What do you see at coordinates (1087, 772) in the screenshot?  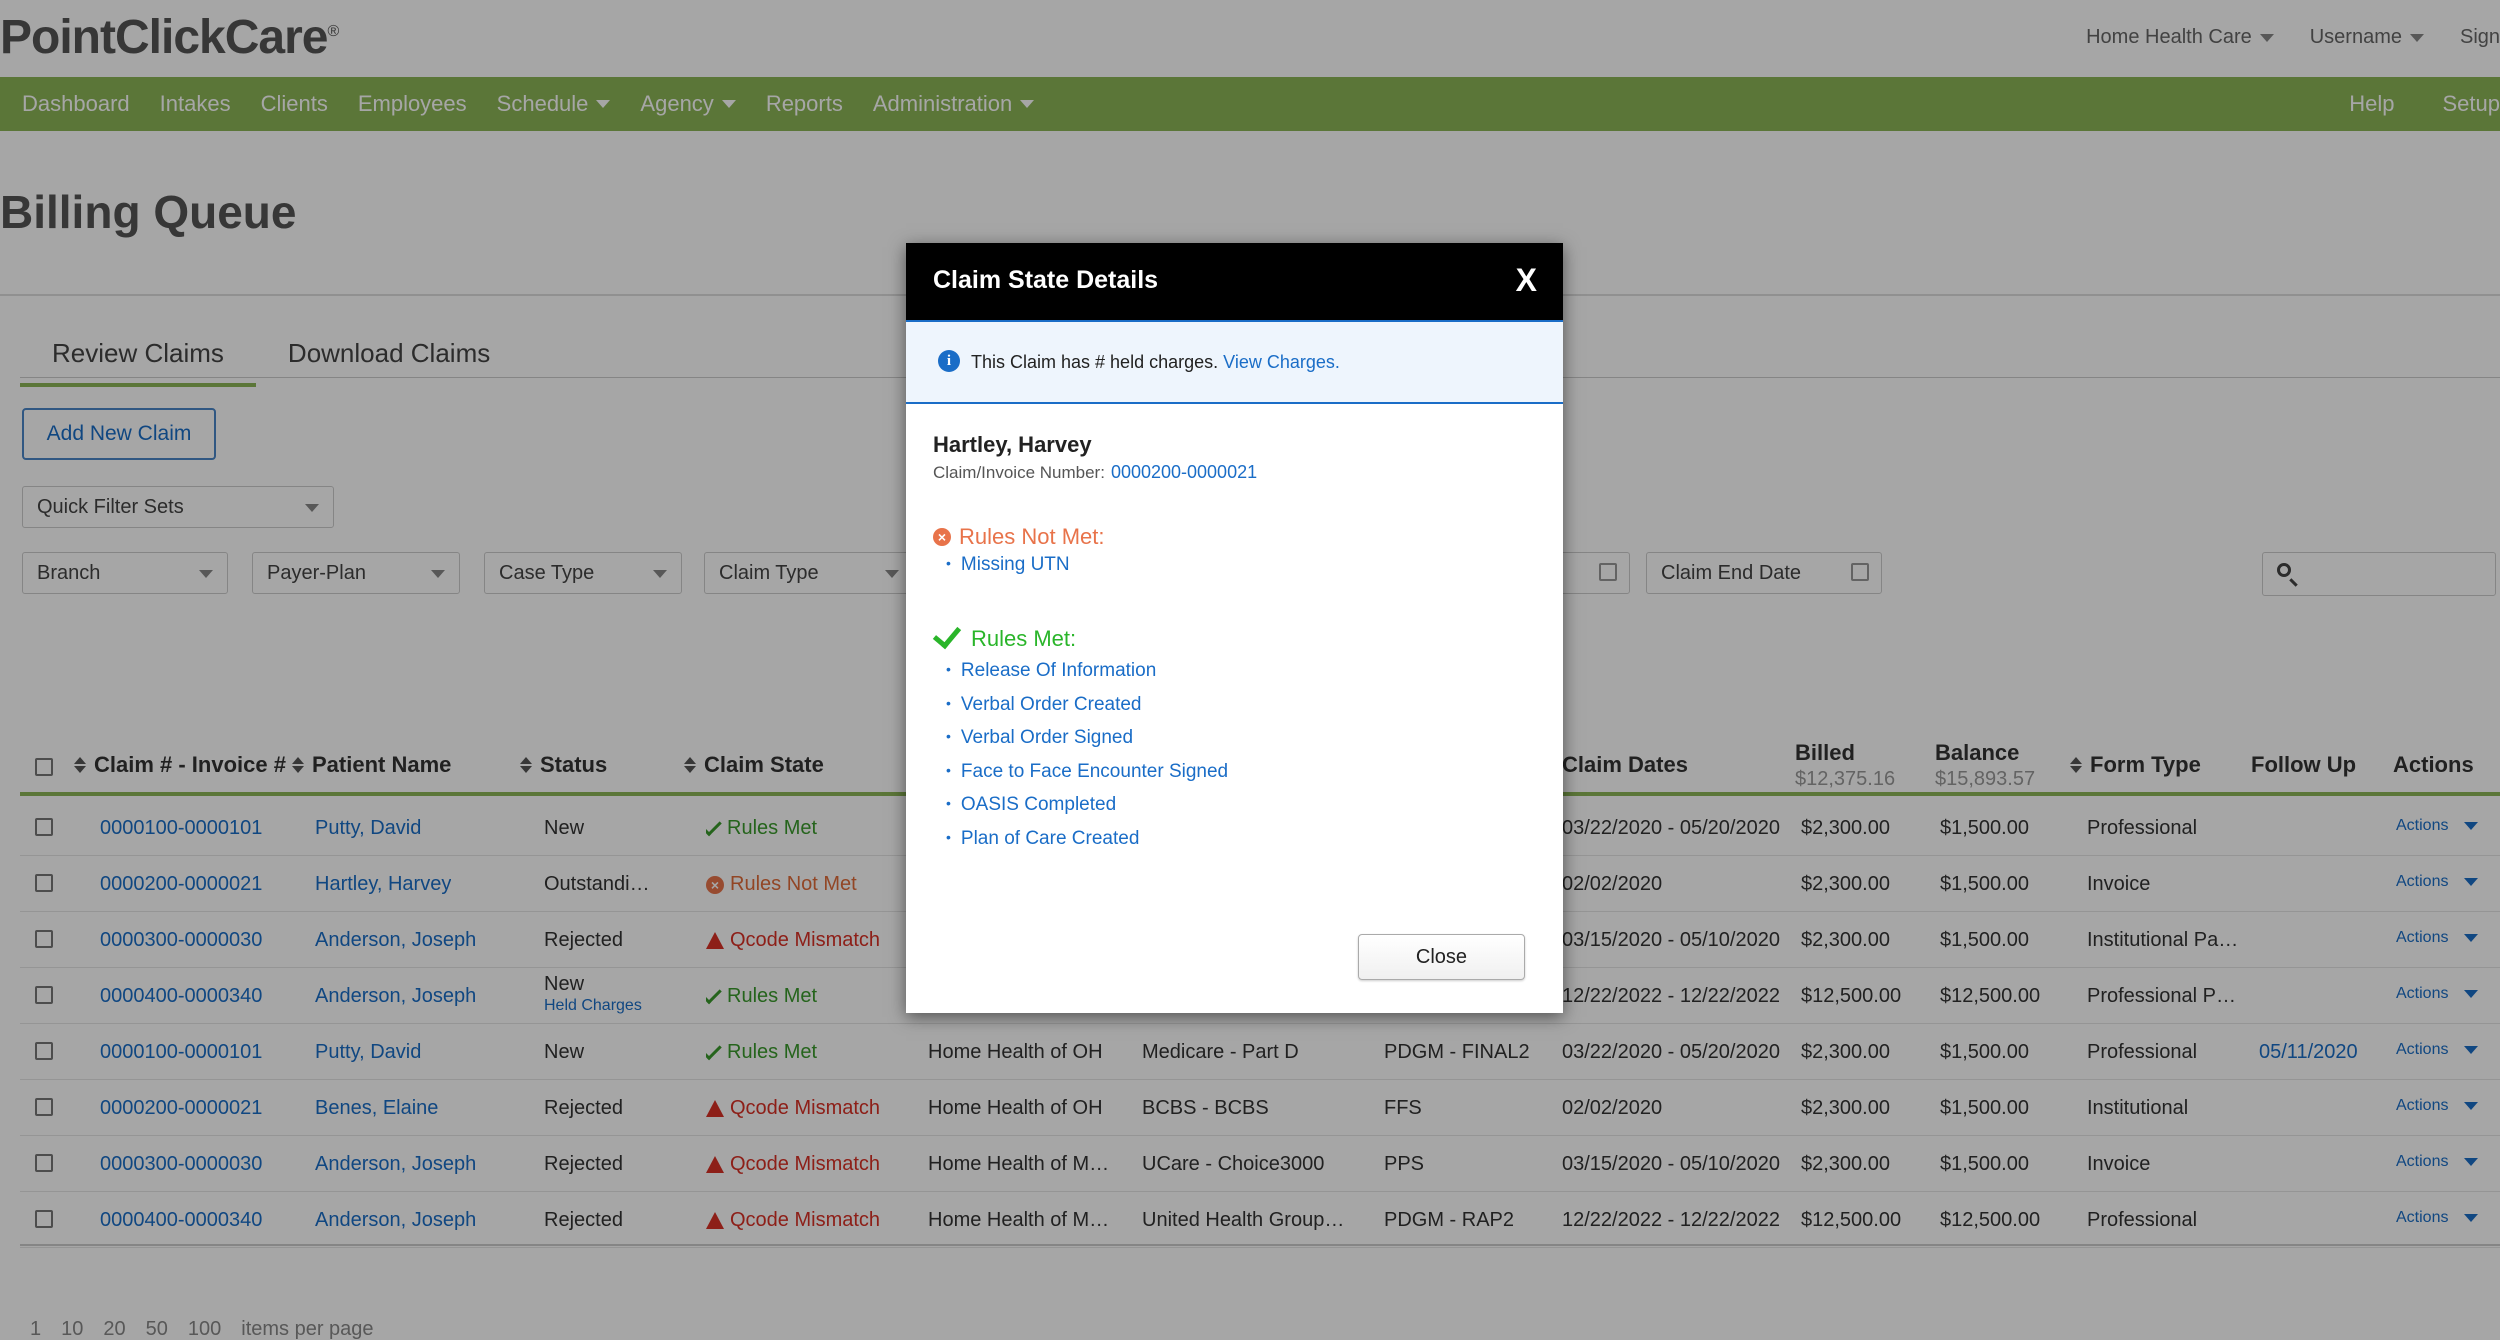 I see `rule-met-item: Face to Face Encounter Signed` at bounding box center [1087, 772].